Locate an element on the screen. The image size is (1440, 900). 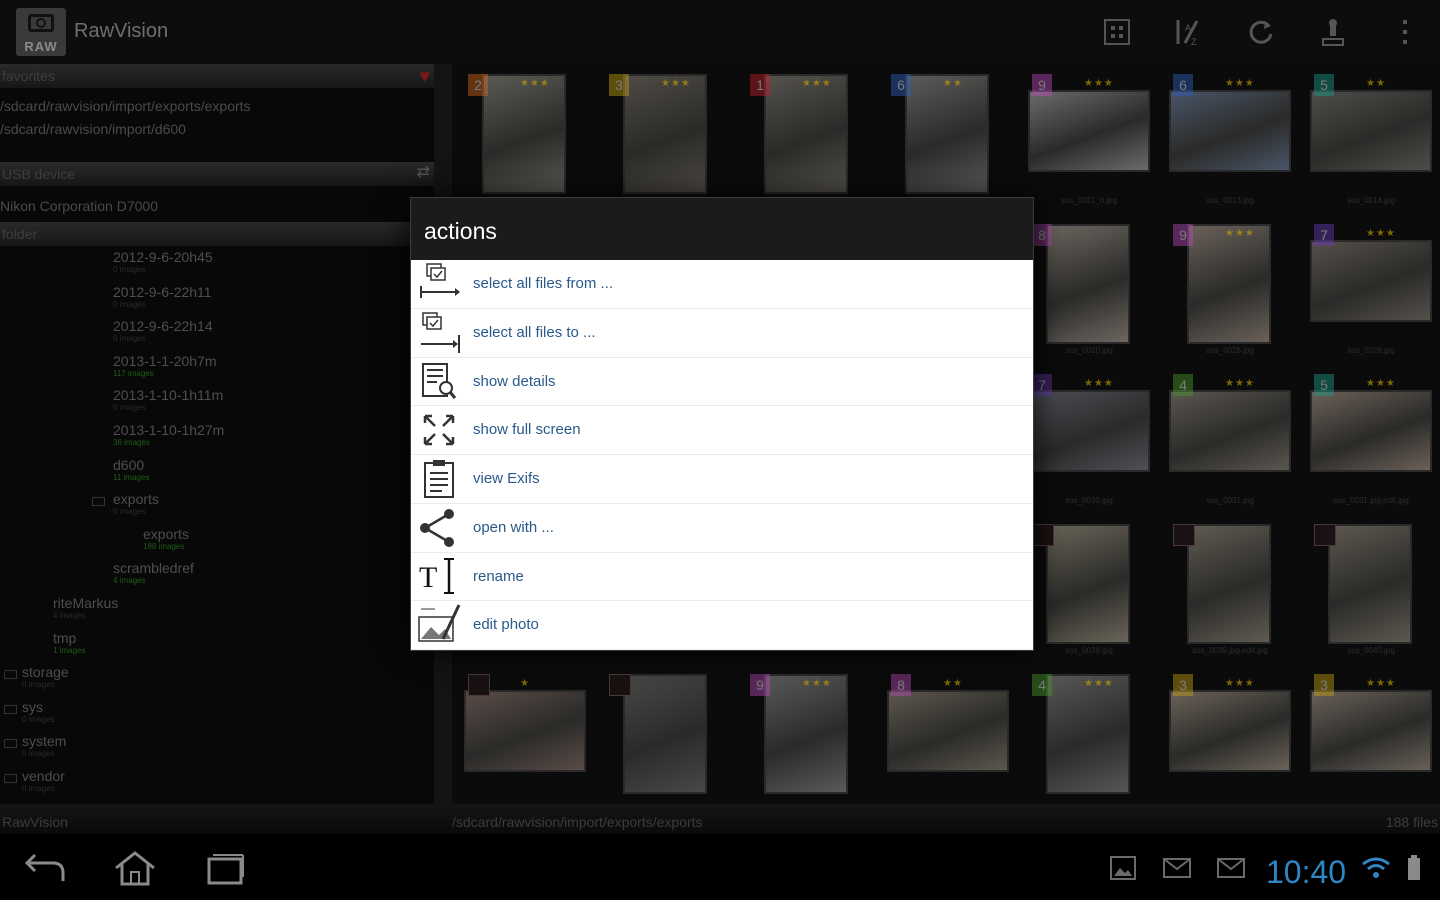
folder-item: storage is located at coordinates (45, 672).